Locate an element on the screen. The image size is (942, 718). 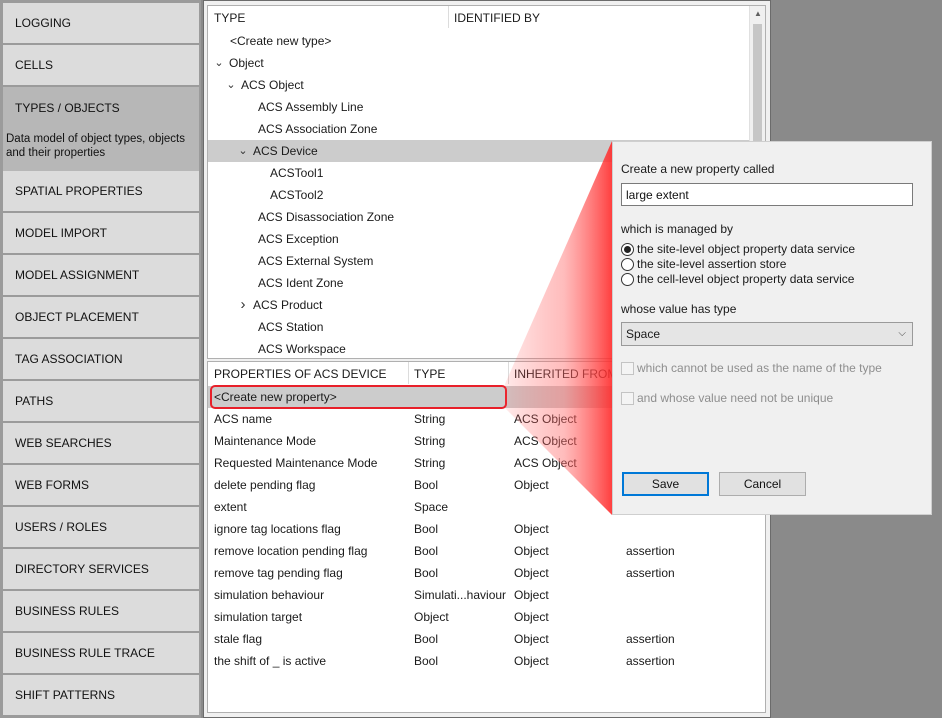
tree-row-label: <Create new type> is located at coordinates (281, 41).